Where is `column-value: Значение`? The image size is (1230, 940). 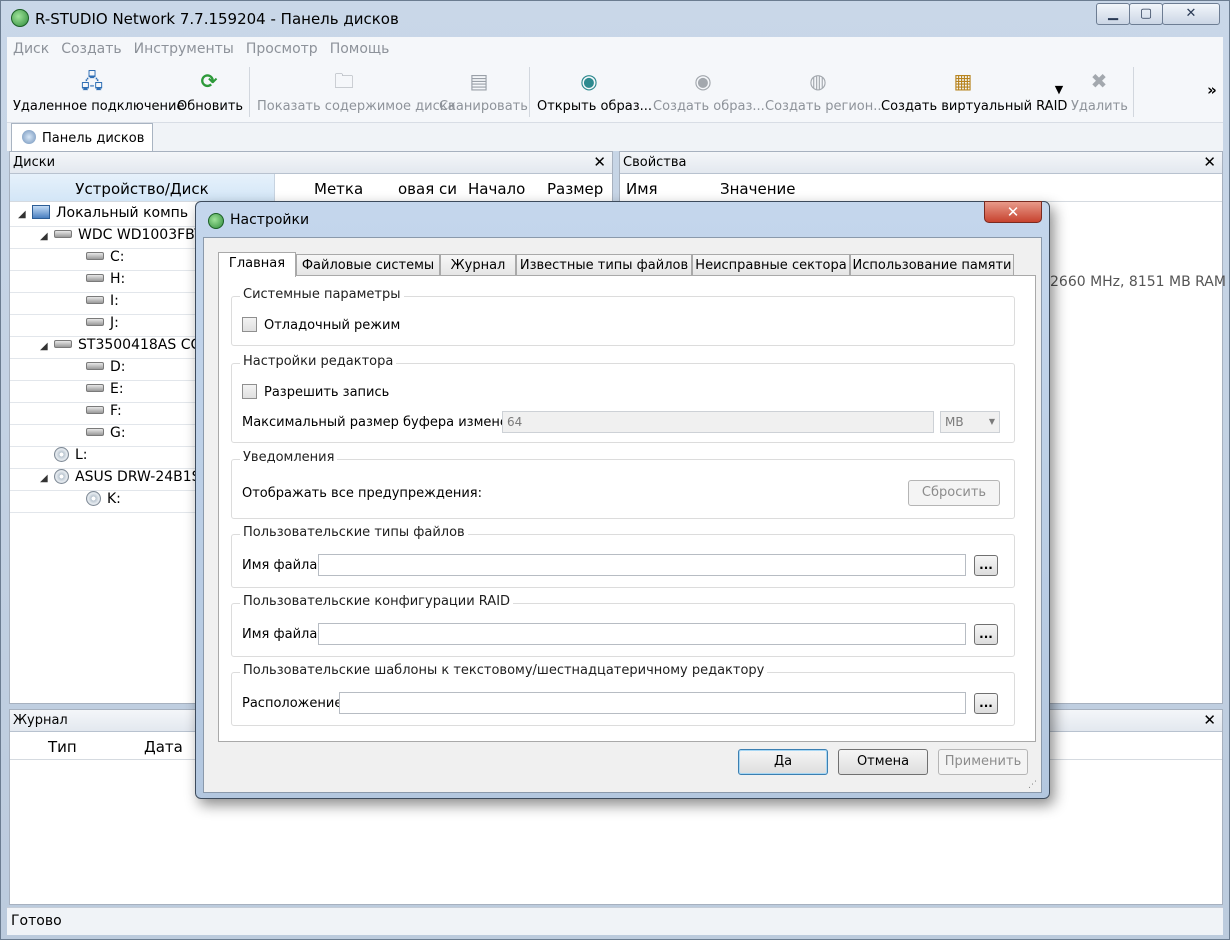
column-value: Значение is located at coordinates (758, 189).